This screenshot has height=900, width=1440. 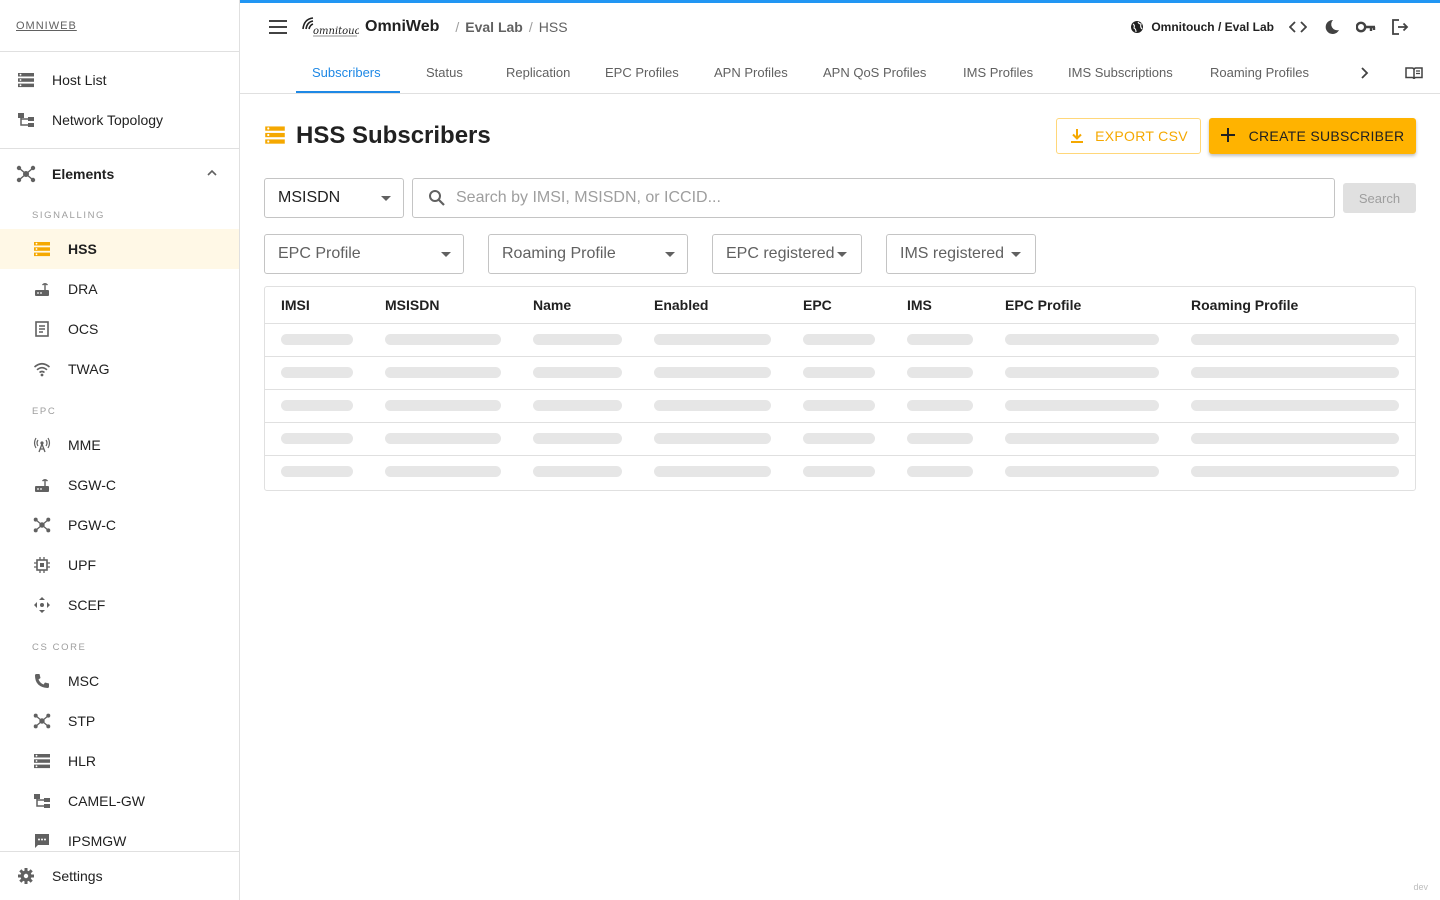 I want to click on sidebar-group-elements: Elements, so click(x=119, y=174).